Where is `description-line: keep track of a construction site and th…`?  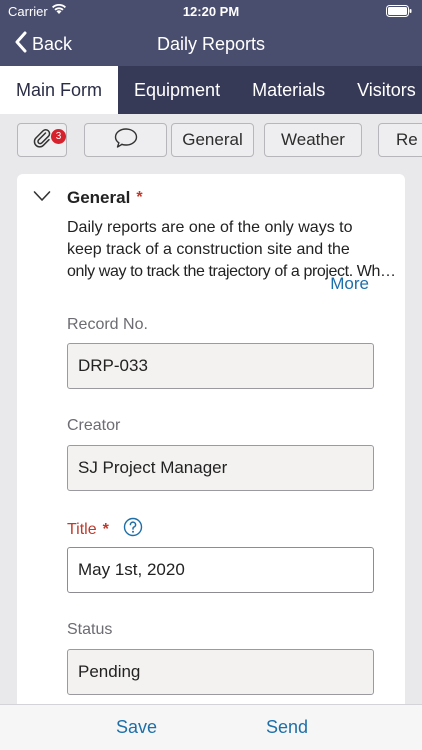 description-line: keep track of a construction site and th… is located at coordinates (208, 249).